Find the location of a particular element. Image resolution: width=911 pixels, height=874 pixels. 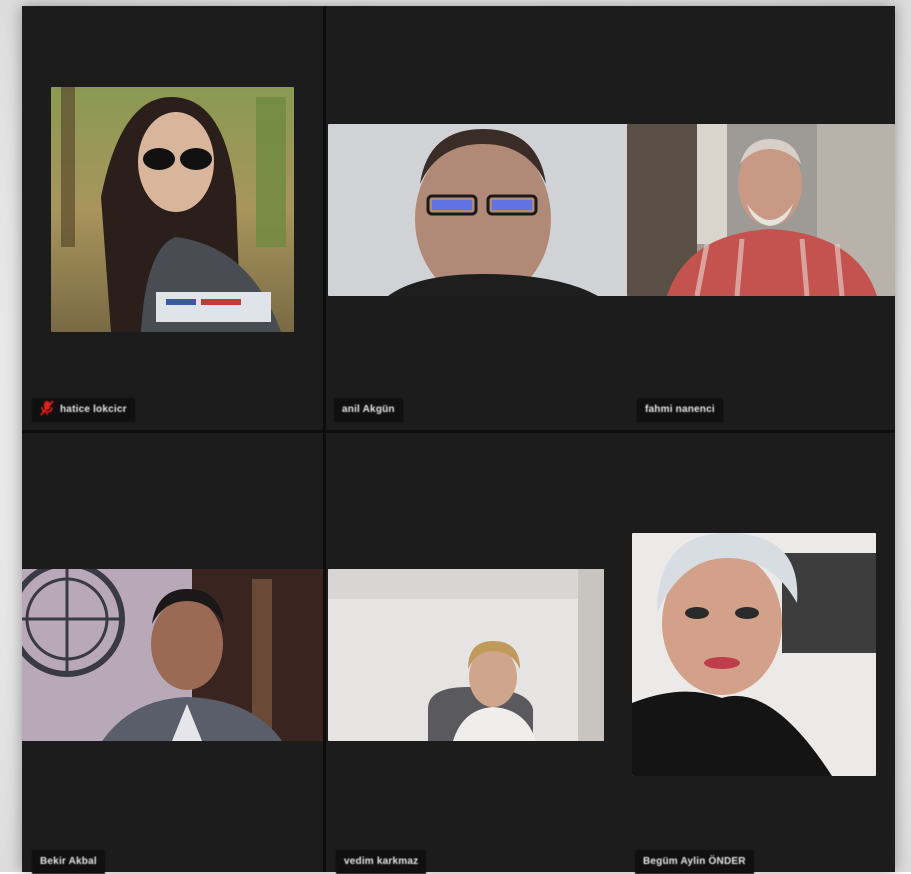

participant-name-tag-5: vedim karkmaz is located at coordinates (381, 862).